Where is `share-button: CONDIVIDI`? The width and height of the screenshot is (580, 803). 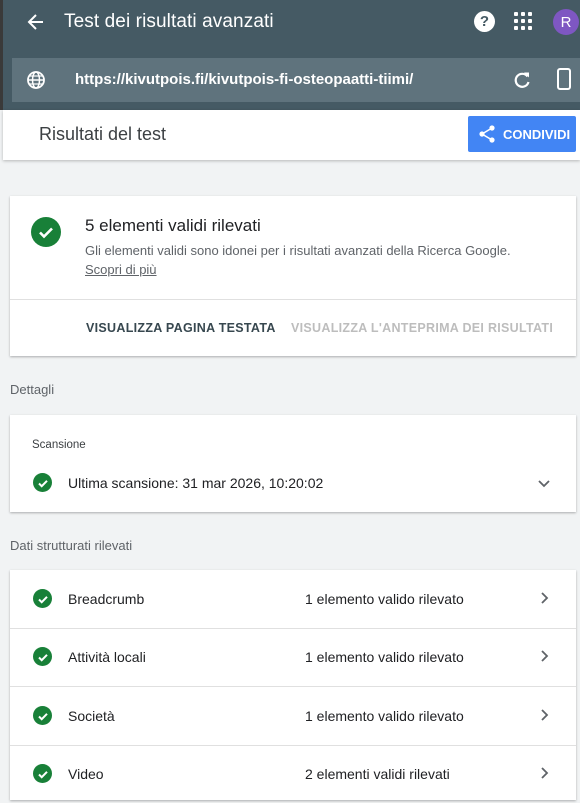
share-button: CONDIVIDI is located at coordinates (522, 134).